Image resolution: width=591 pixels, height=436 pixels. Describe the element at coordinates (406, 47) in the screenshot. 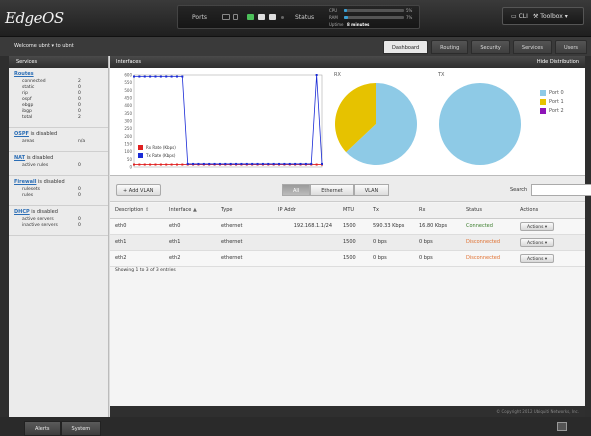

I see `tab-dashboard: Dashboard` at that location.